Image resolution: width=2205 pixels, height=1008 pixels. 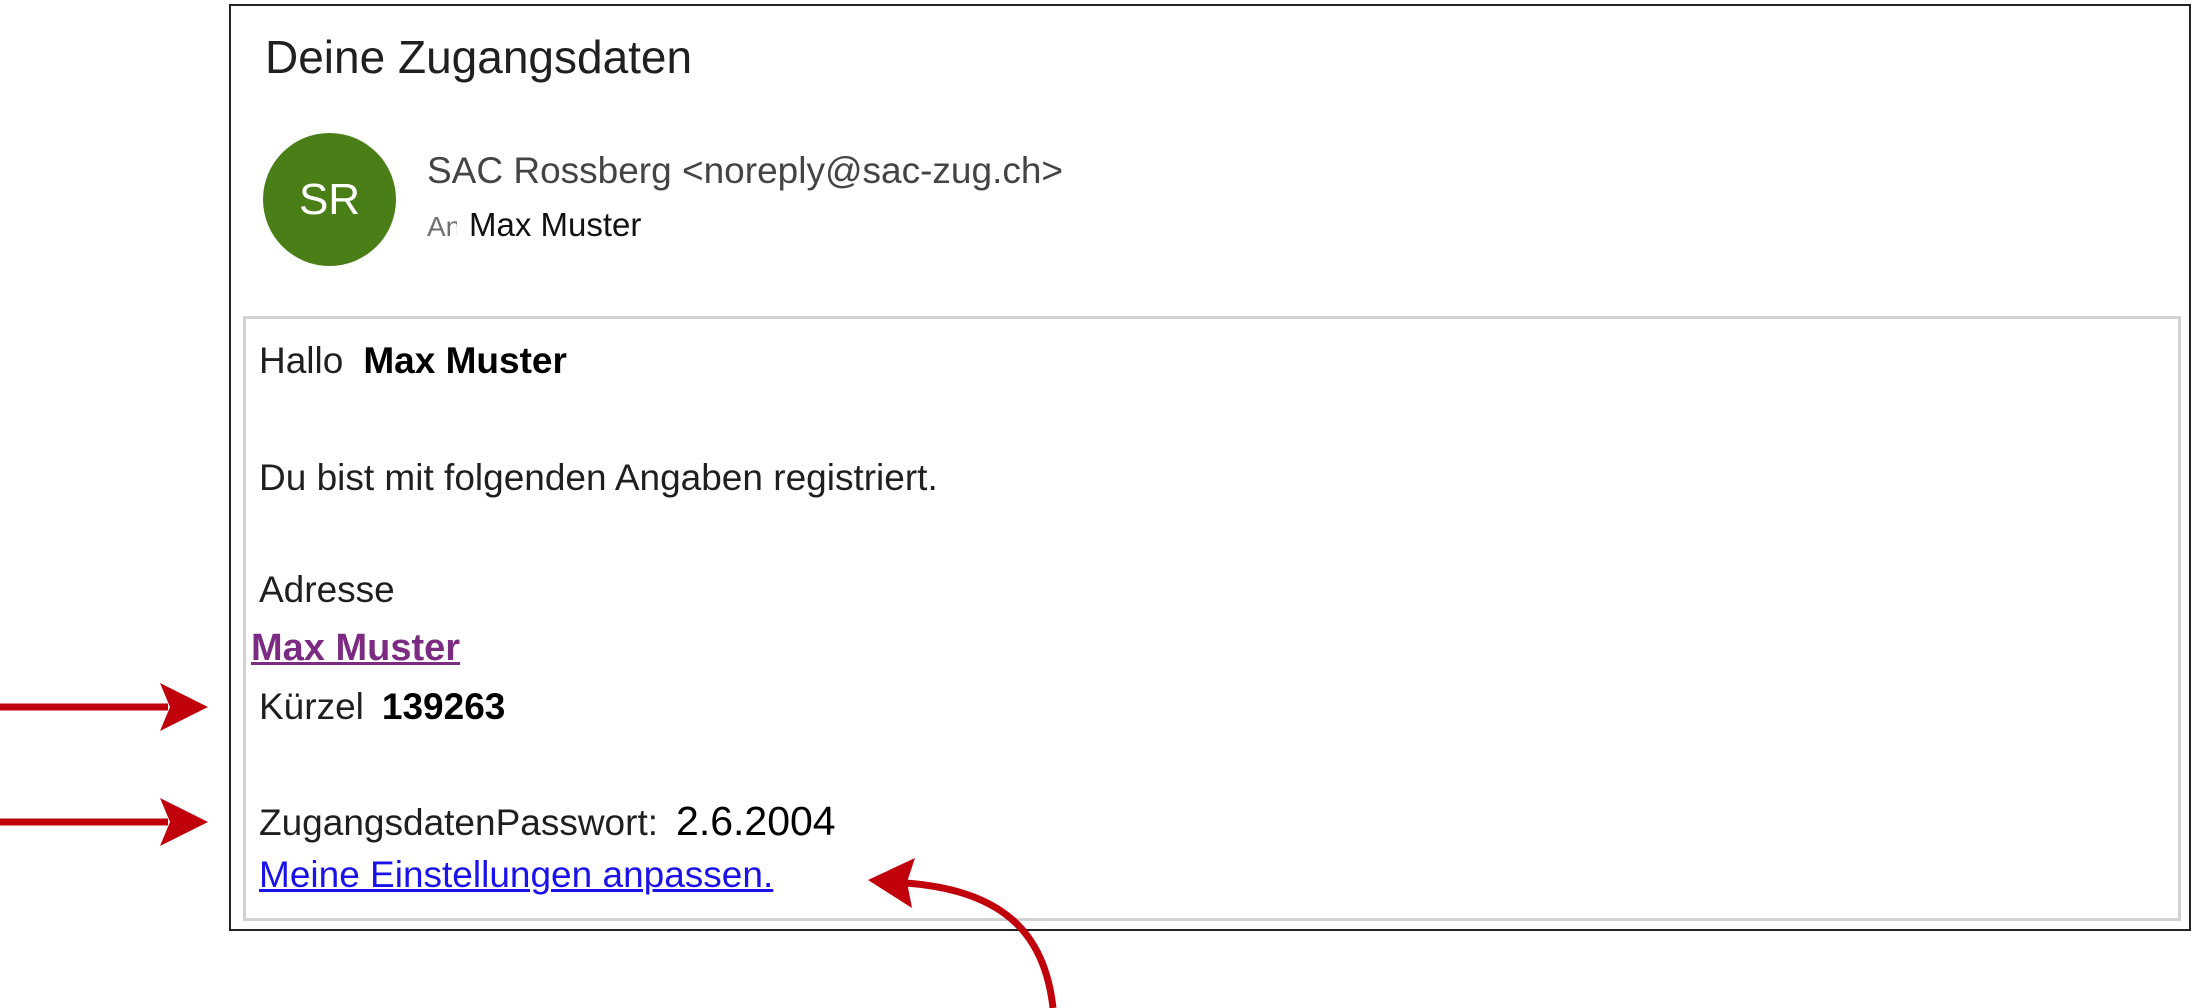 What do you see at coordinates (555, 224) in the screenshot?
I see `recipient-name: Max Muster` at bounding box center [555, 224].